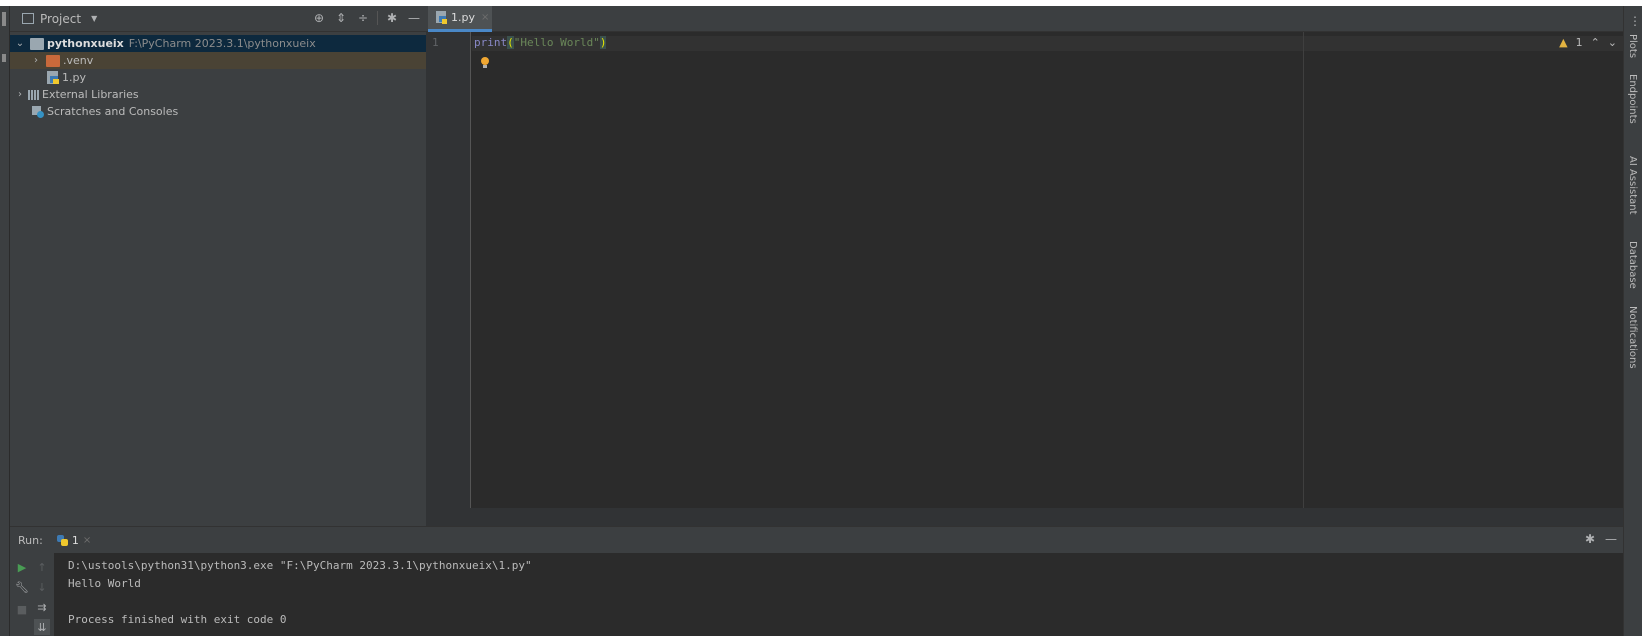 The image size is (1642, 636). Describe the element at coordinates (341, 18) in the screenshot. I see `expand-all-icon: ⇕` at that location.